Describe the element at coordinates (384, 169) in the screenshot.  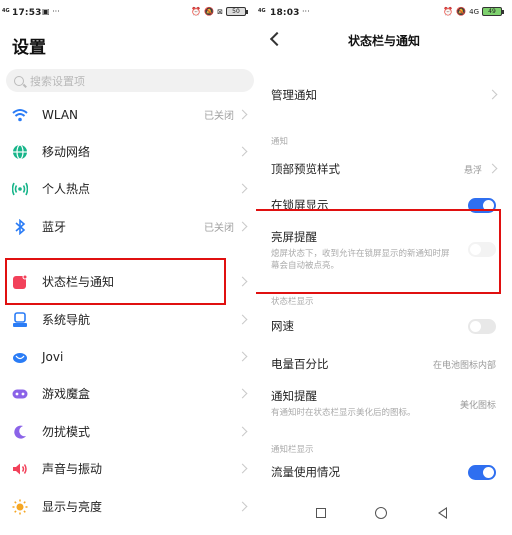
I see `top-preview-style-item: 顶部预览样式 悬浮` at that location.